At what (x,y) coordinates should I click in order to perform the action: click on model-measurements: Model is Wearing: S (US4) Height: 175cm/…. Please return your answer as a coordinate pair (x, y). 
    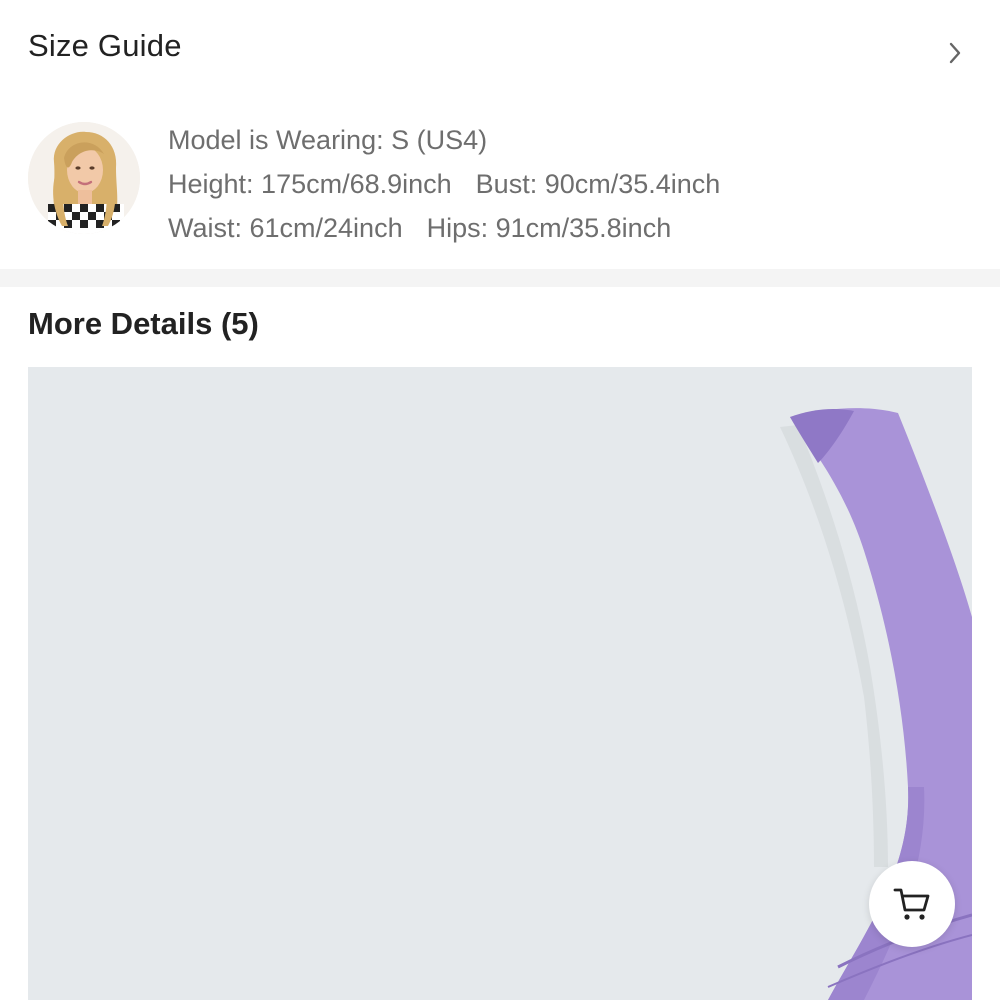
    Looking at the image, I should click on (444, 188).